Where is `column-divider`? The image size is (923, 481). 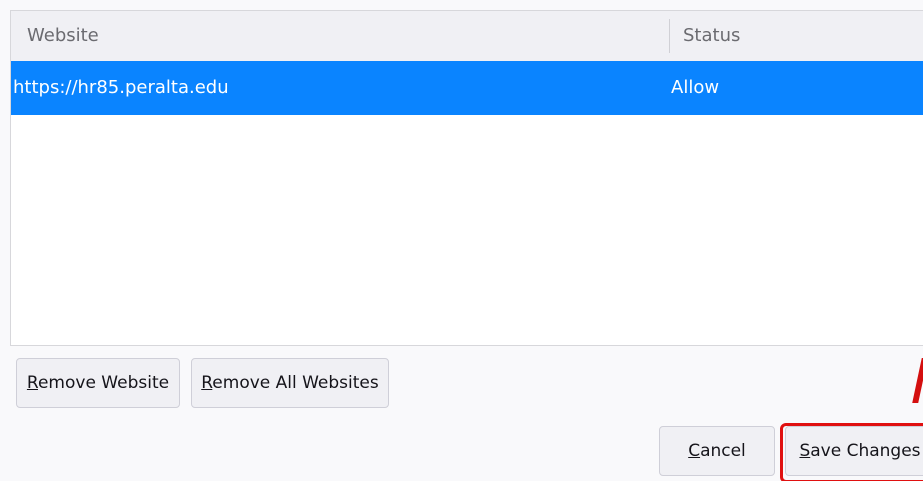
column-divider is located at coordinates (669, 36).